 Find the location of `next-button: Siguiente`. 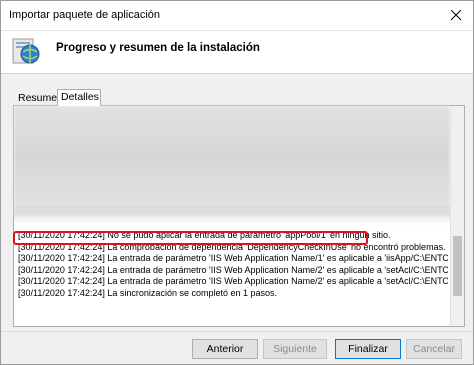

next-button: Siguiente is located at coordinates (295, 349).